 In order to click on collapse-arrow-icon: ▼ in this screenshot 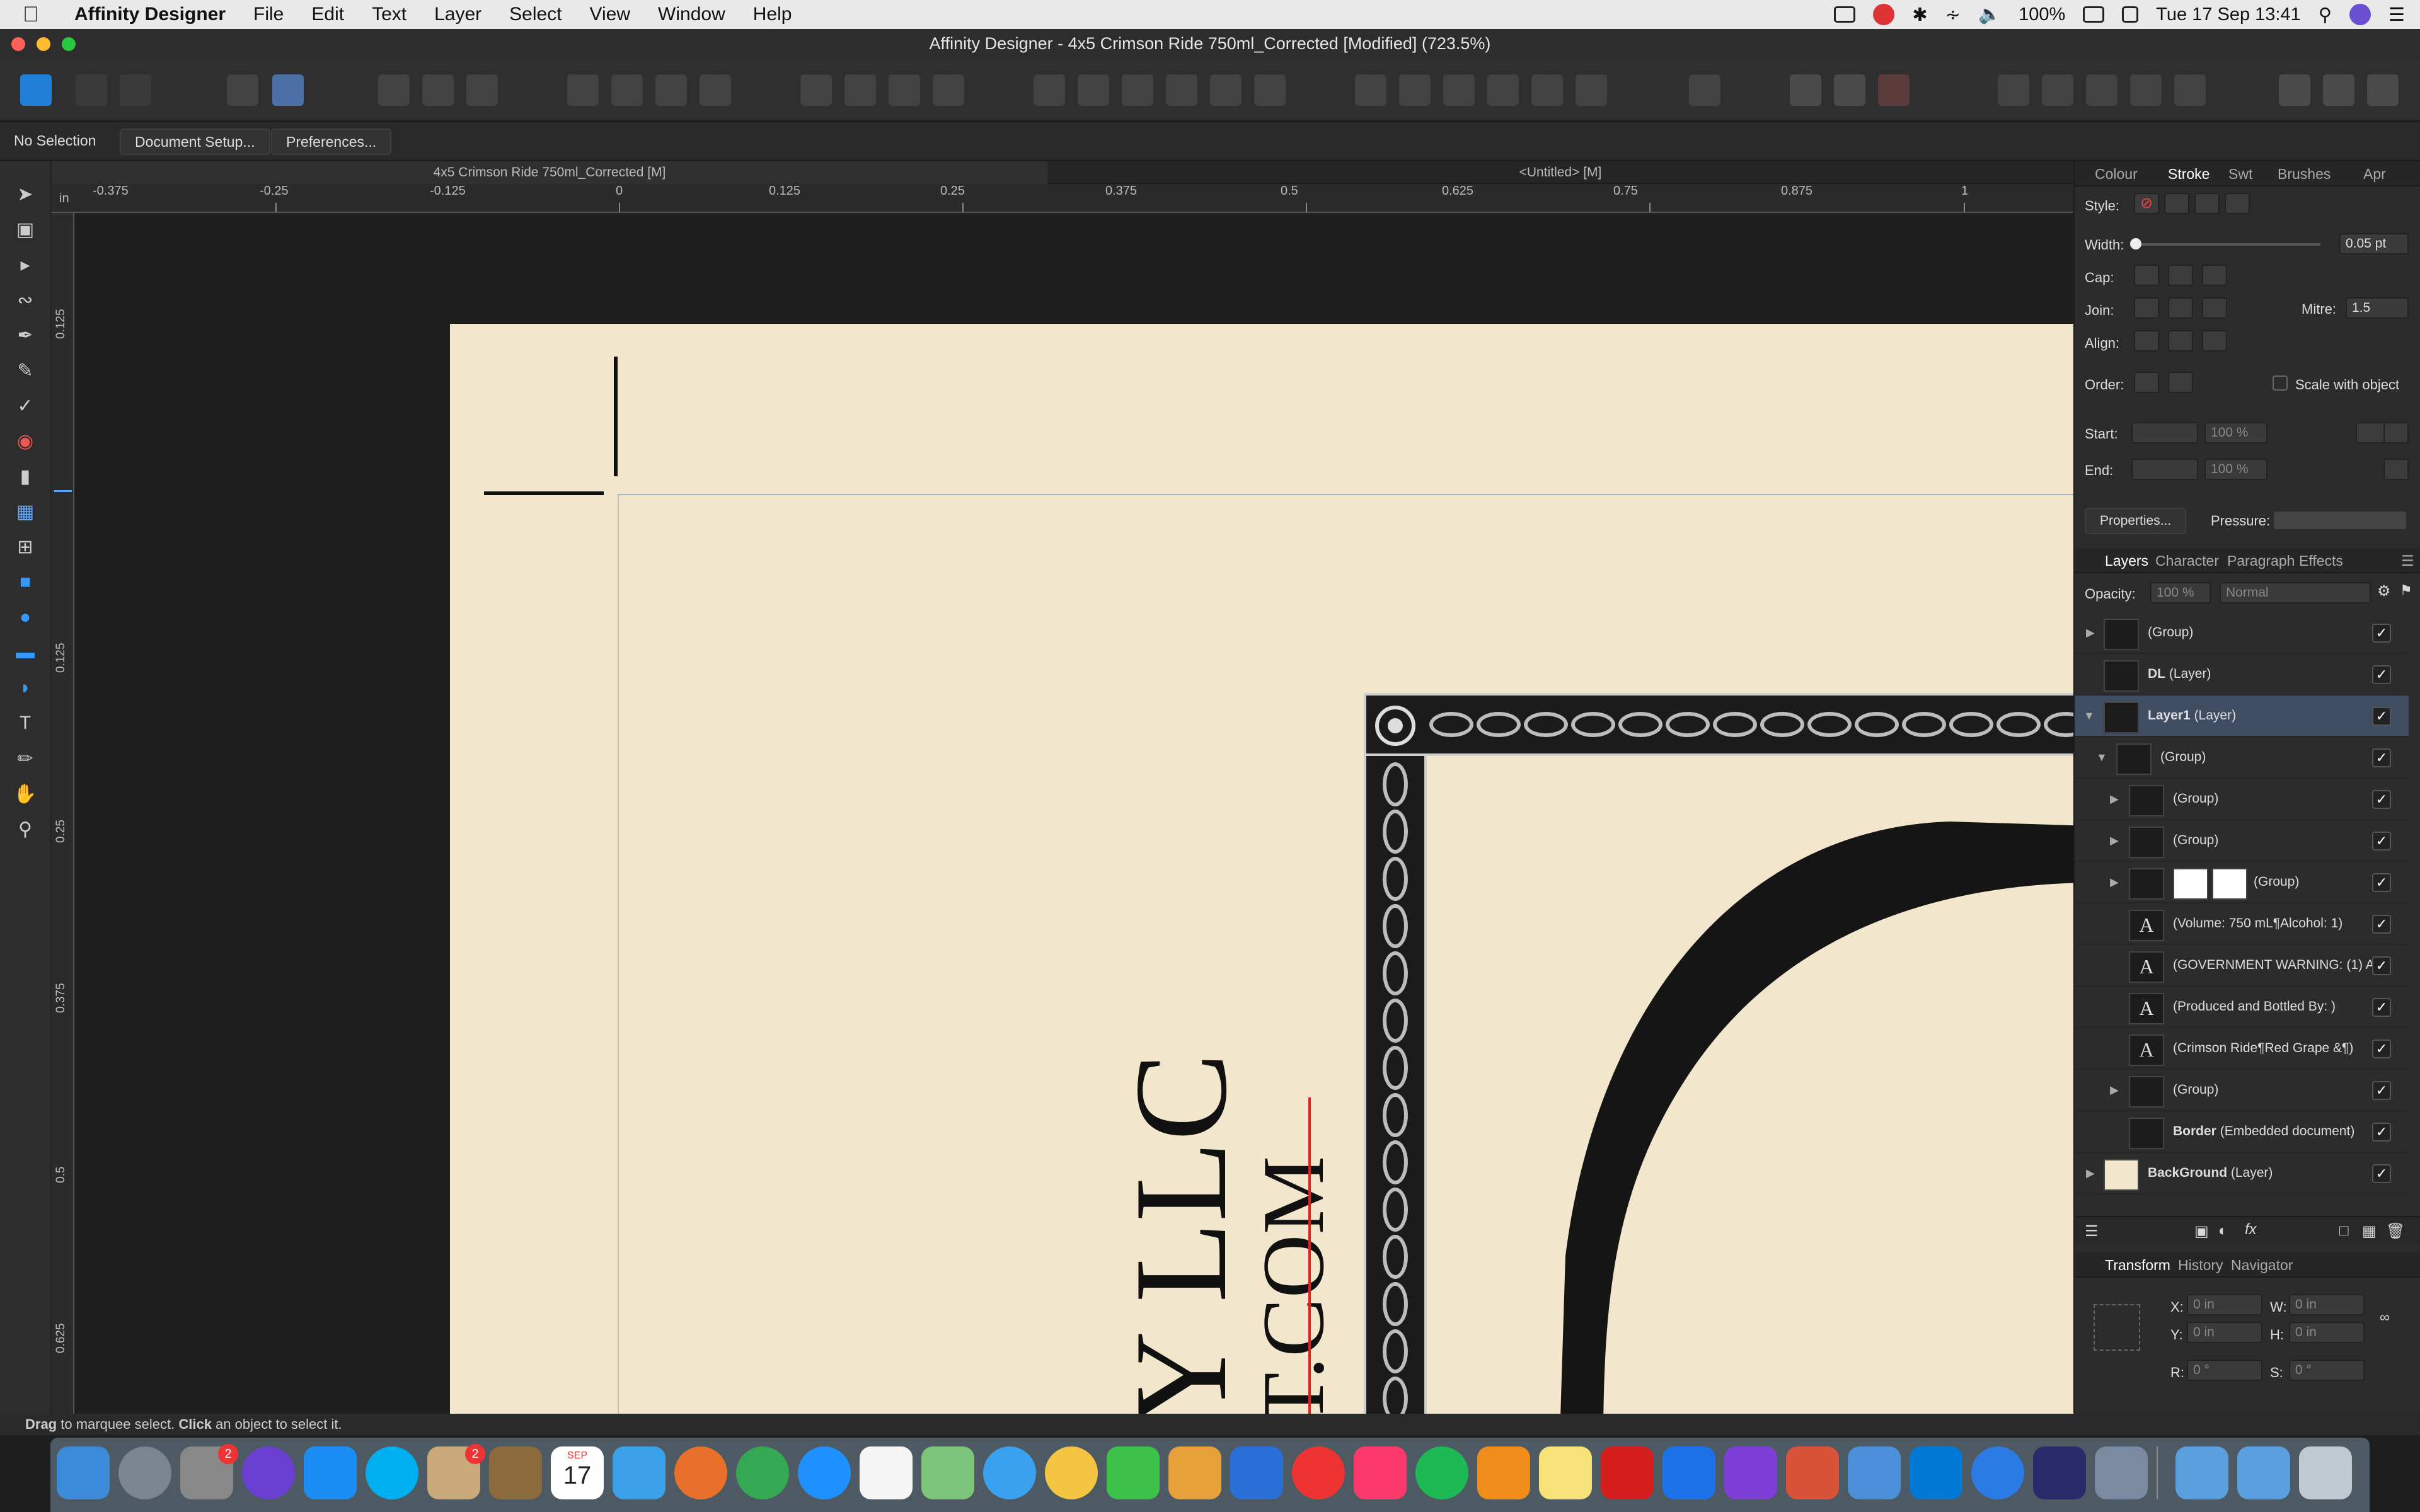, I will do `click(2089, 716)`.